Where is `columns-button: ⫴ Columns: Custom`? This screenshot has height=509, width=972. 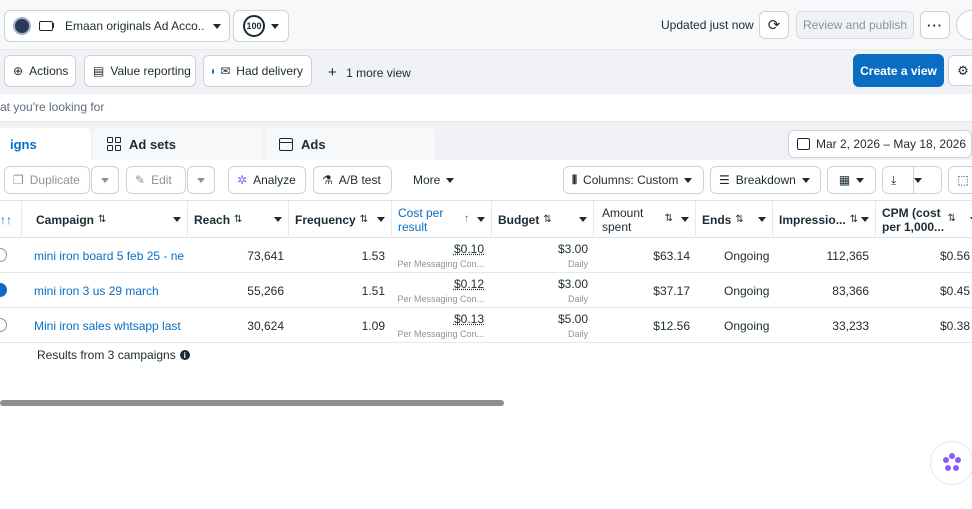
columns-button: ⫴ Columns: Custom is located at coordinates (633, 180).